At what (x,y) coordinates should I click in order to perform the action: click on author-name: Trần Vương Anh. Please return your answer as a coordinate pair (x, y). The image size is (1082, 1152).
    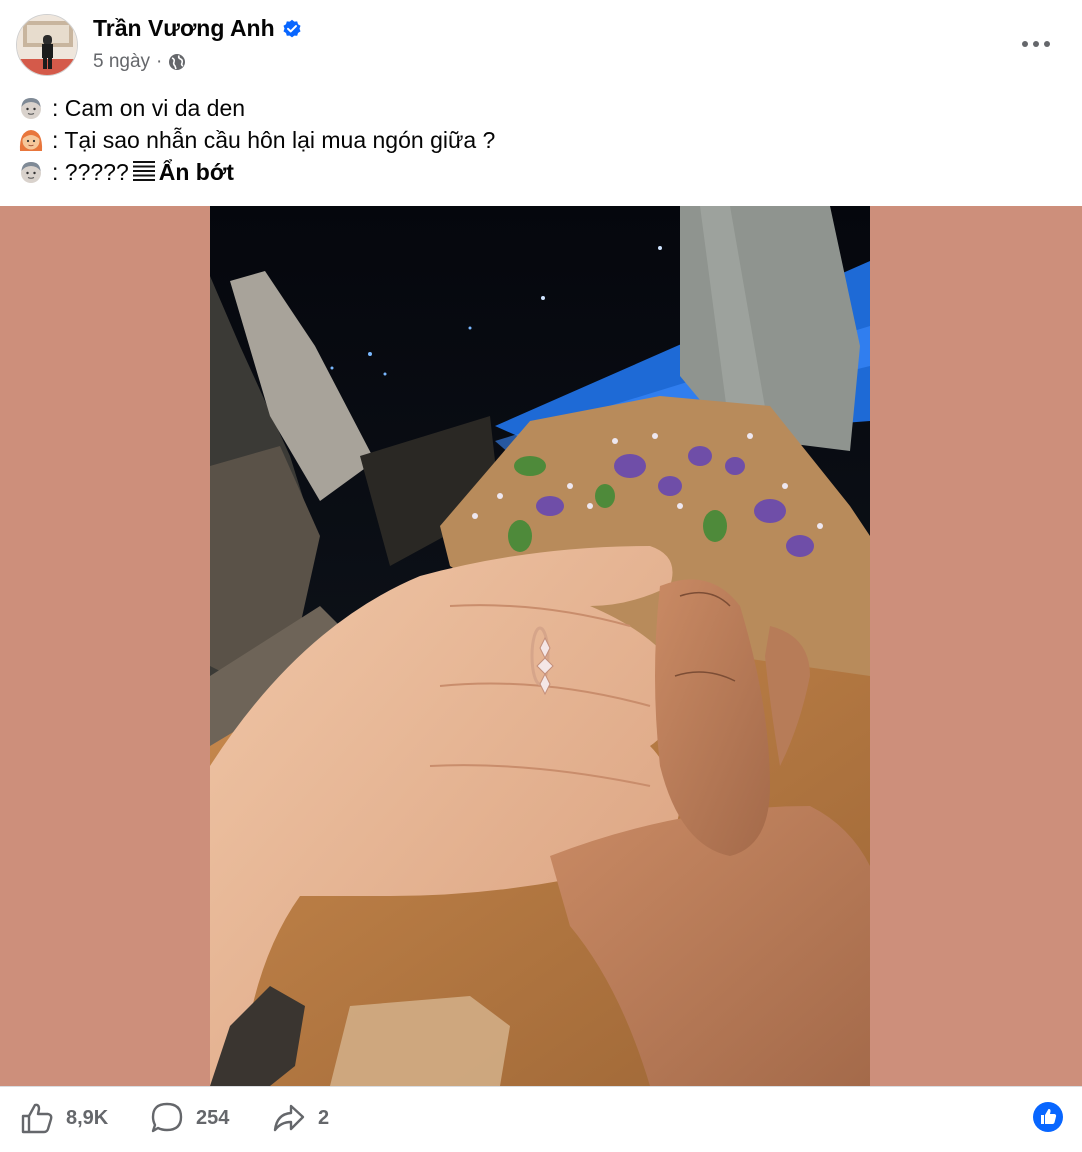
    Looking at the image, I should click on (197, 28).